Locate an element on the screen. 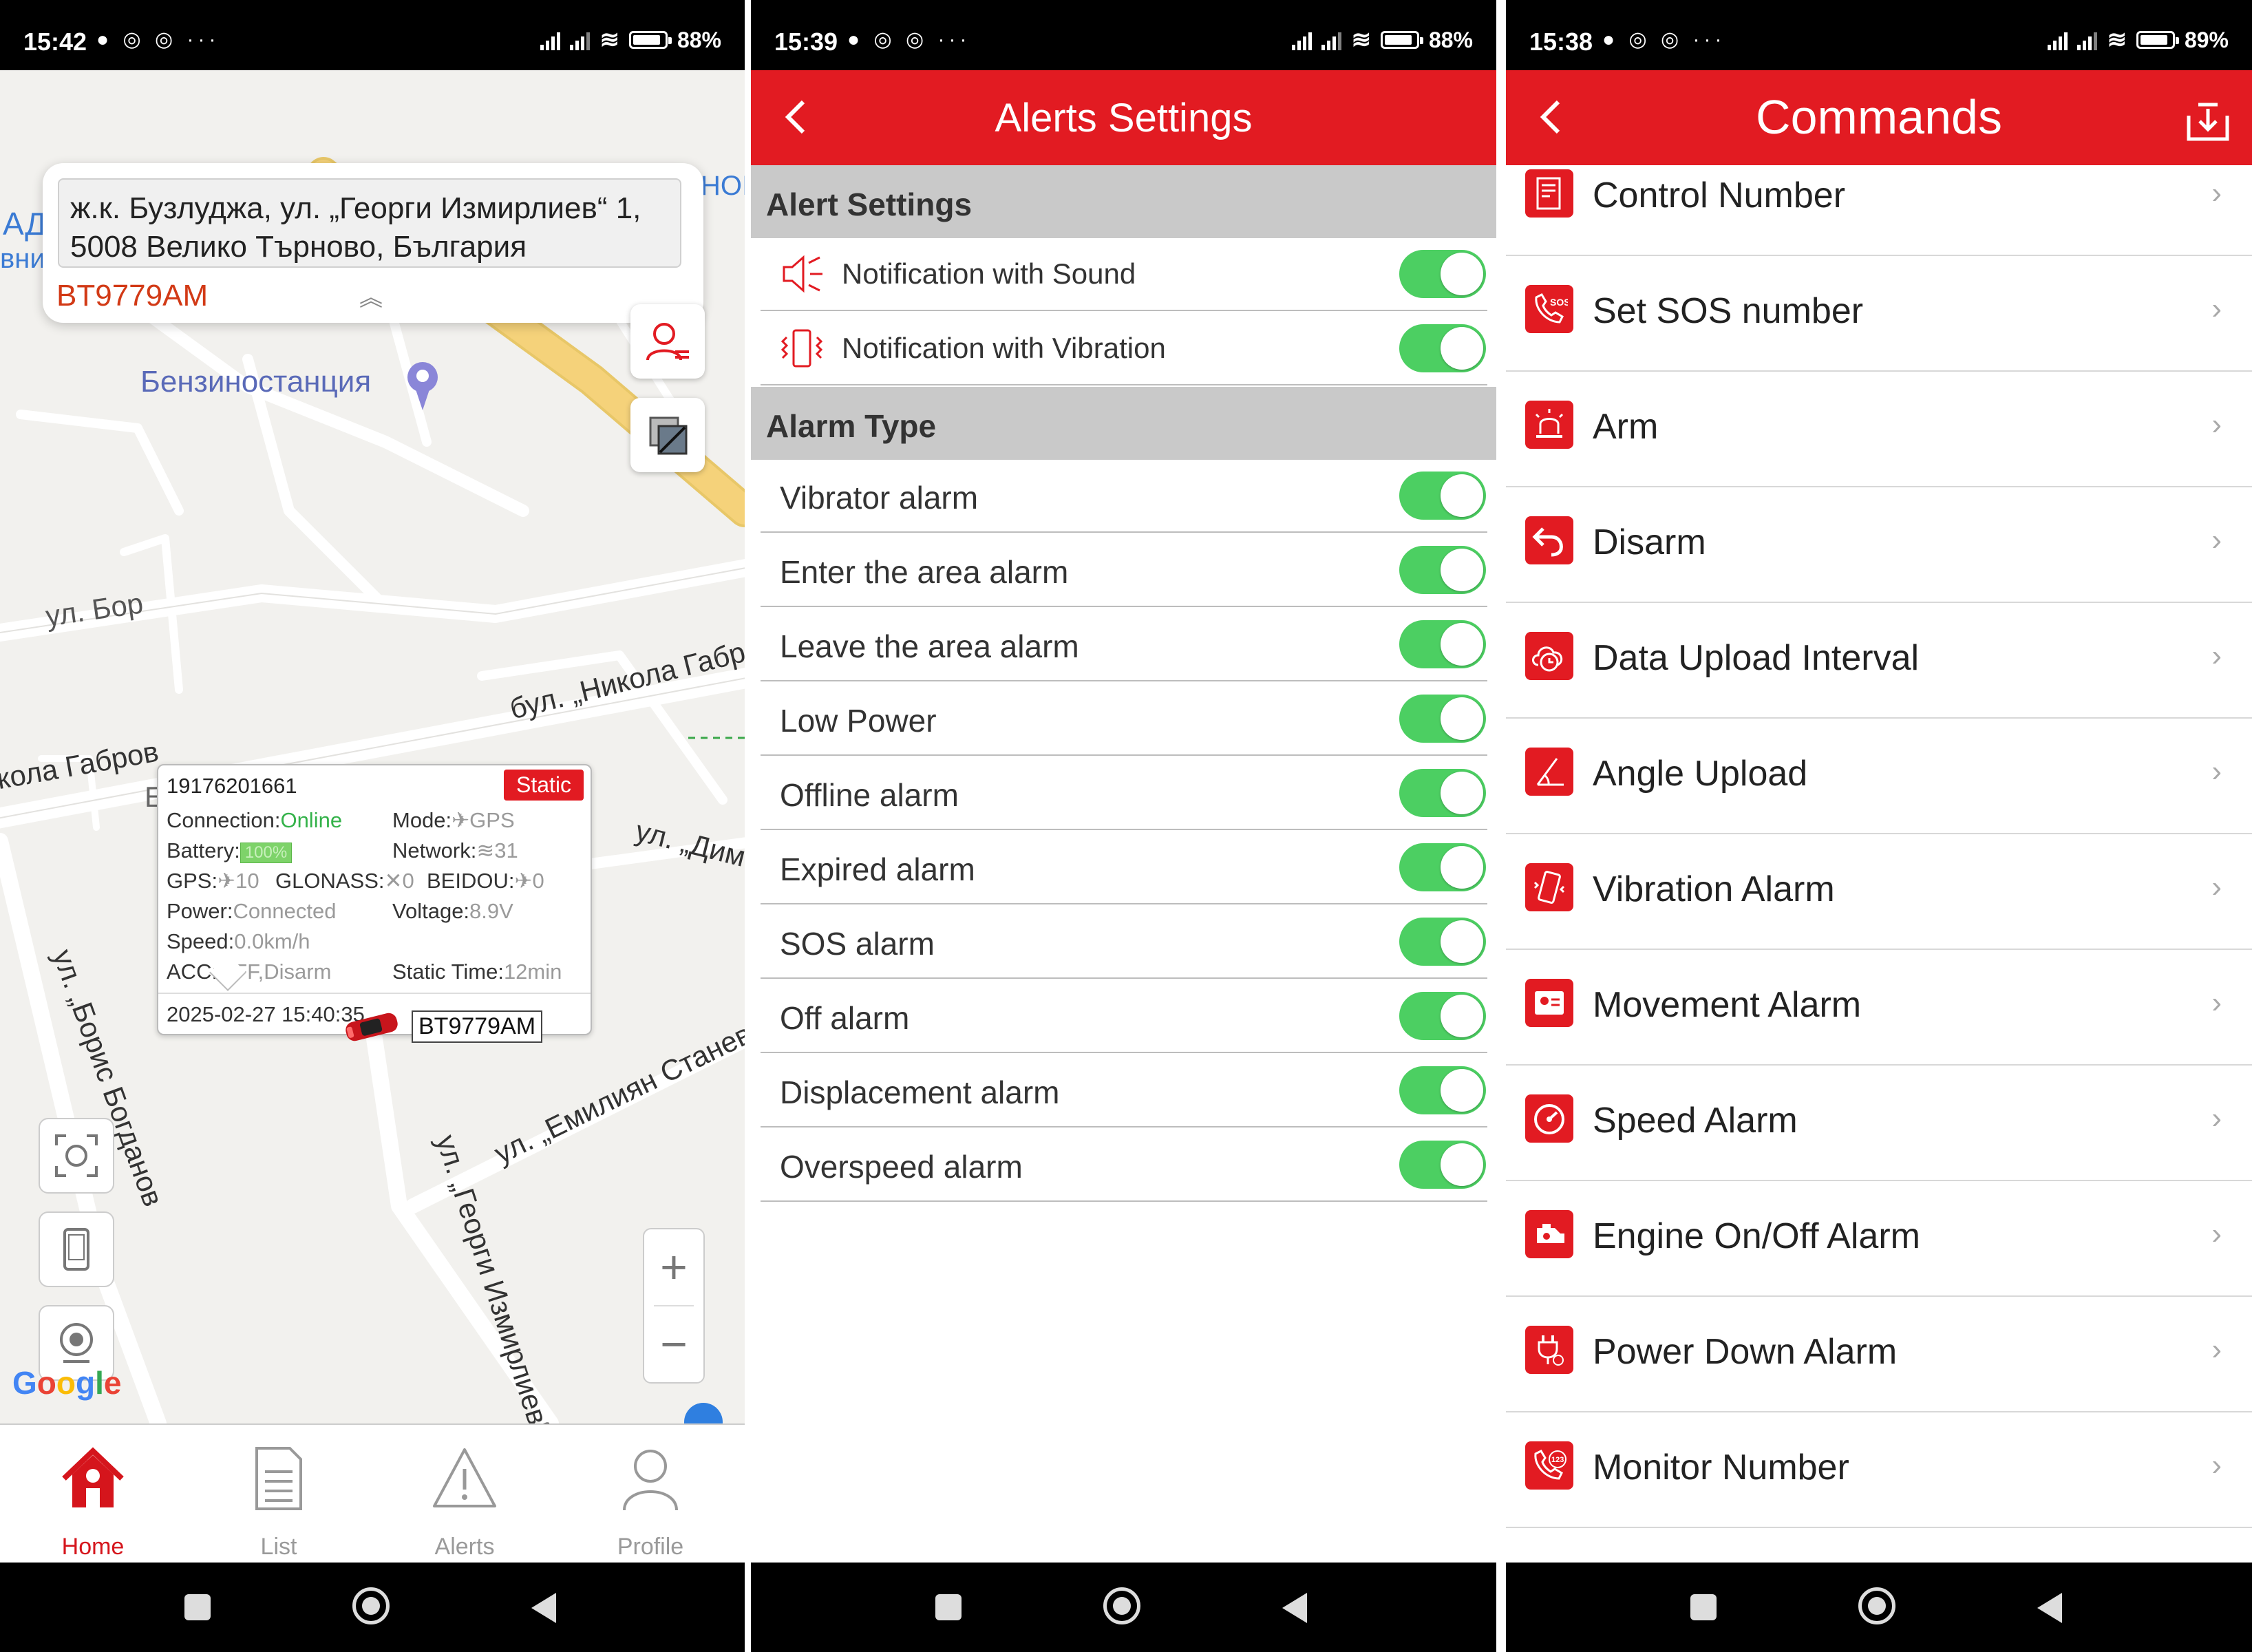  app-header: Commands is located at coordinates (1879, 118).